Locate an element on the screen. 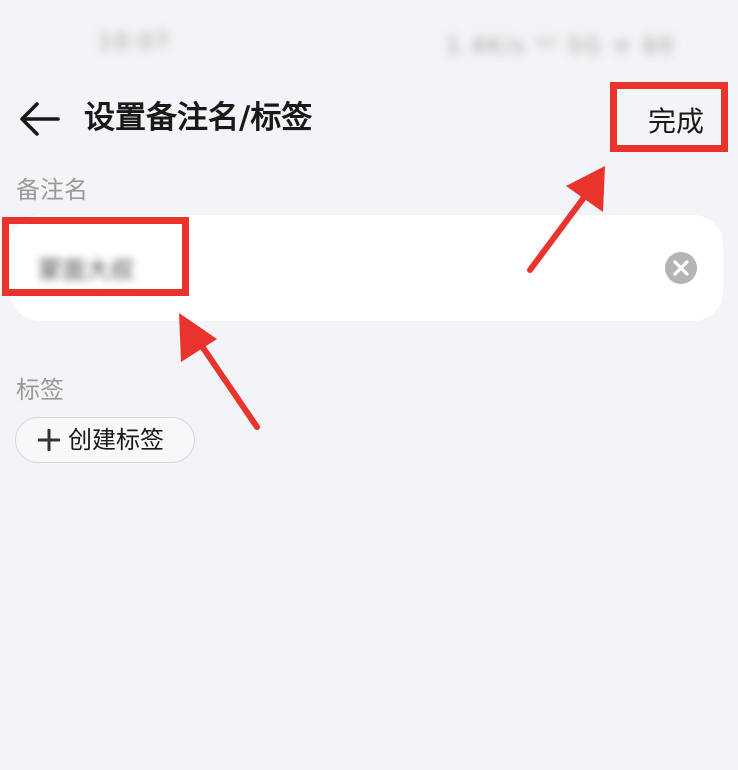 Image resolution: width=738 pixels, height=770 pixels. arrow-left-icon-glyph is located at coordinates (40, 119).